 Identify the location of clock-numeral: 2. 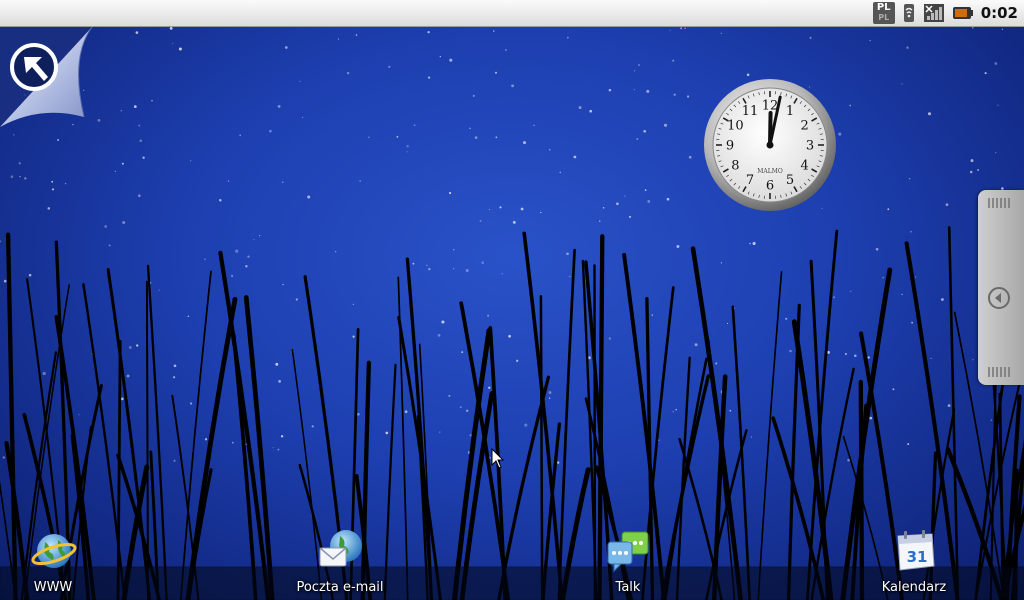
(804, 126).